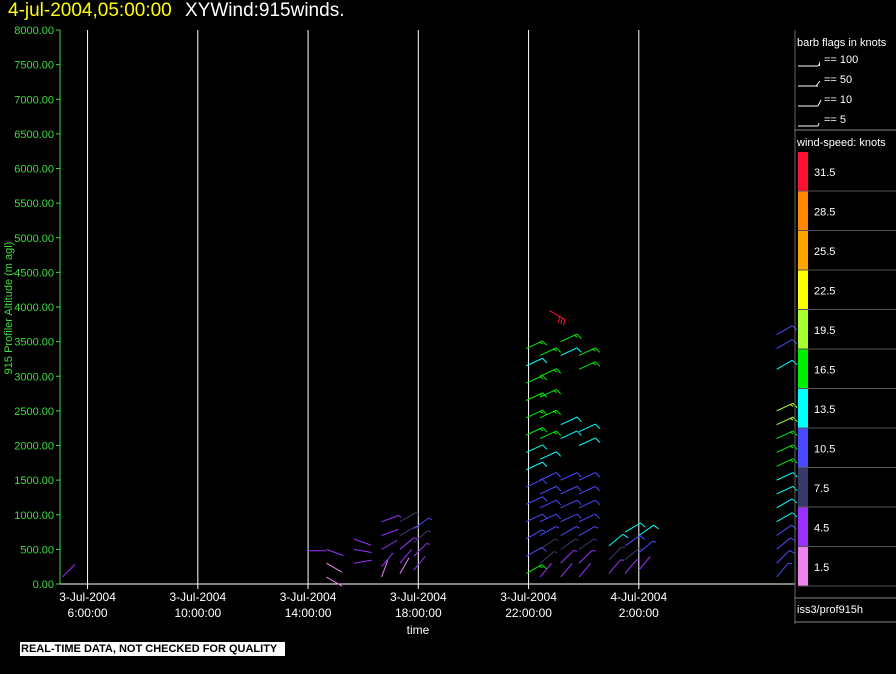  Describe the element at coordinates (87, 597) in the screenshot. I see `x-tick-date: 3-Jul-2004` at that location.